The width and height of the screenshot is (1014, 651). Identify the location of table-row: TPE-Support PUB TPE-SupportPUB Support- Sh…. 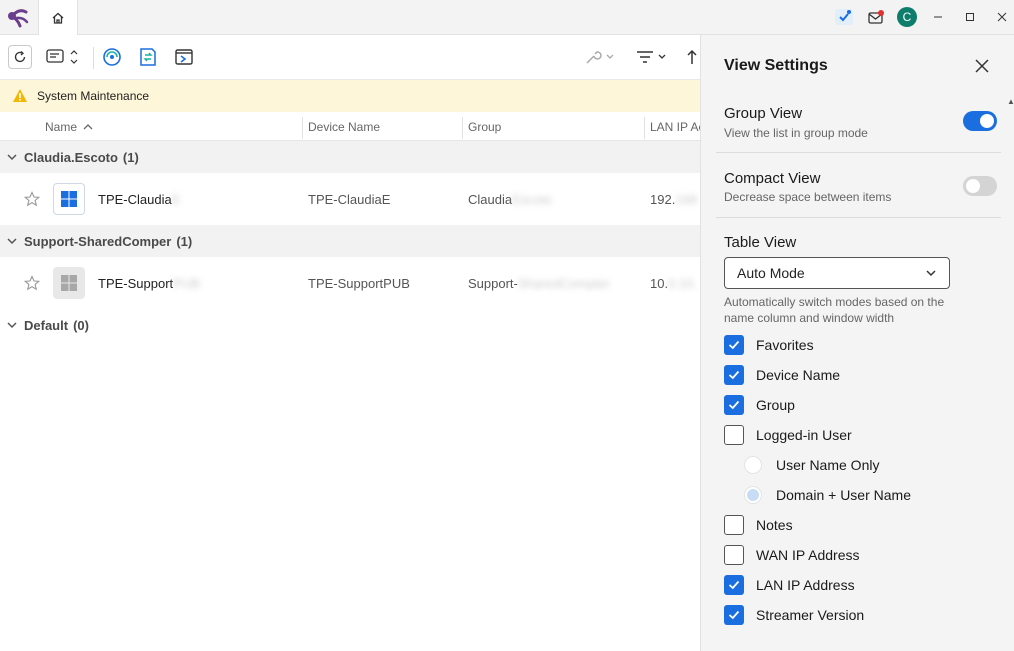
(350, 283).